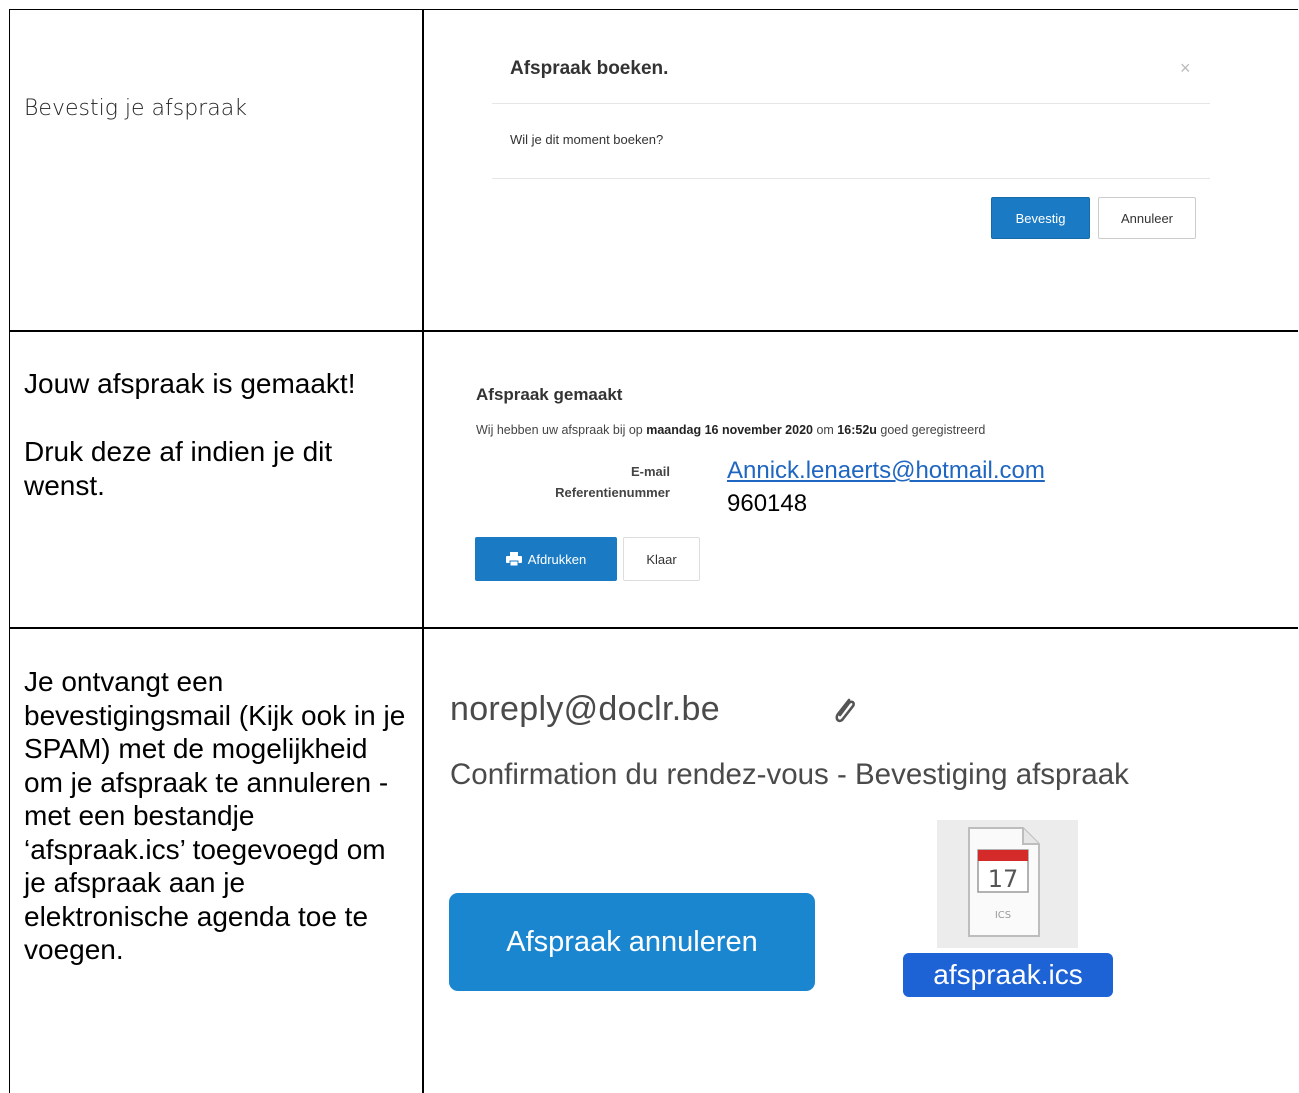 The height and width of the screenshot is (1093, 1299). What do you see at coordinates (587, 139) in the screenshot?
I see `dialog-question: Wil je dit moment boeken?` at bounding box center [587, 139].